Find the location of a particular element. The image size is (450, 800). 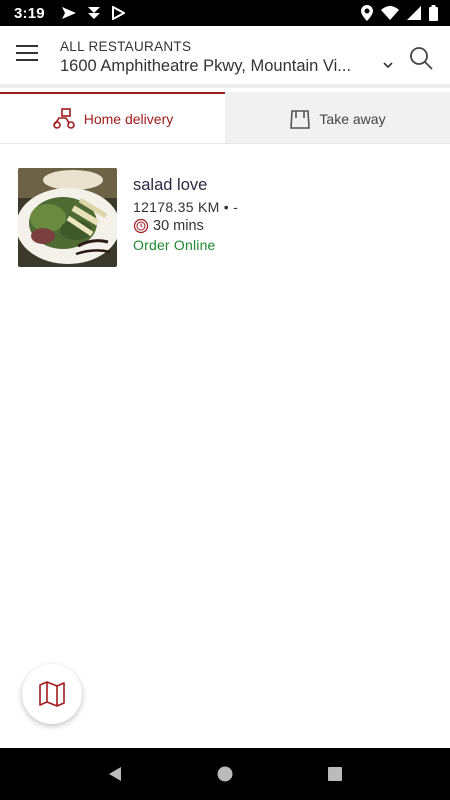

home-button is located at coordinates (225, 774).